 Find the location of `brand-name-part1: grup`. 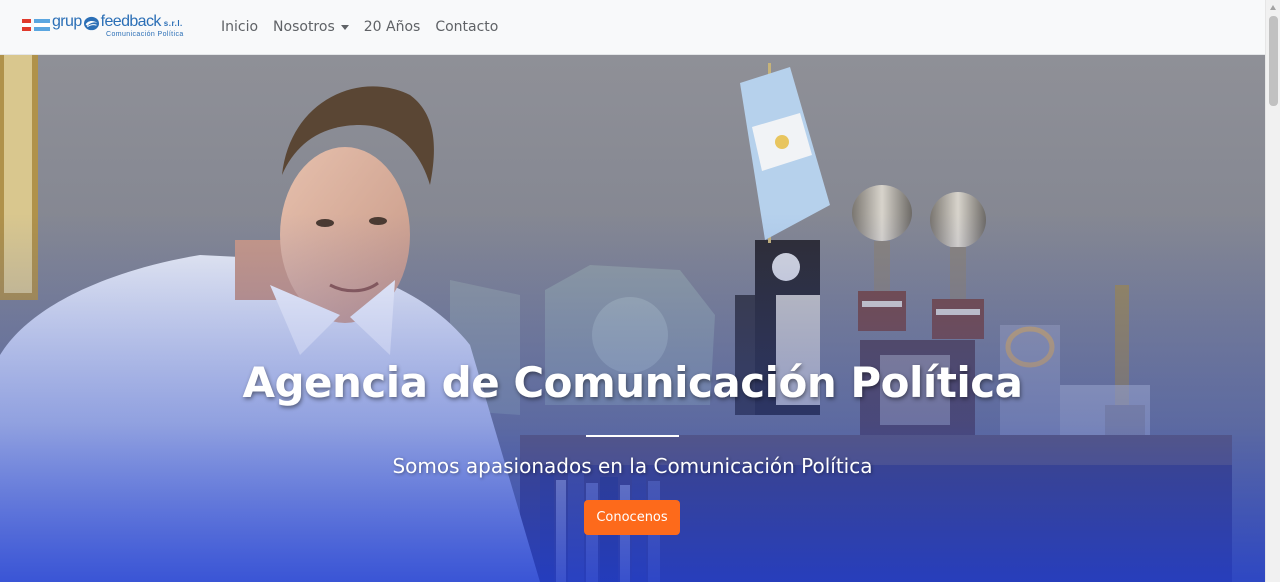

brand-name-part1: grup is located at coordinates (67, 21).